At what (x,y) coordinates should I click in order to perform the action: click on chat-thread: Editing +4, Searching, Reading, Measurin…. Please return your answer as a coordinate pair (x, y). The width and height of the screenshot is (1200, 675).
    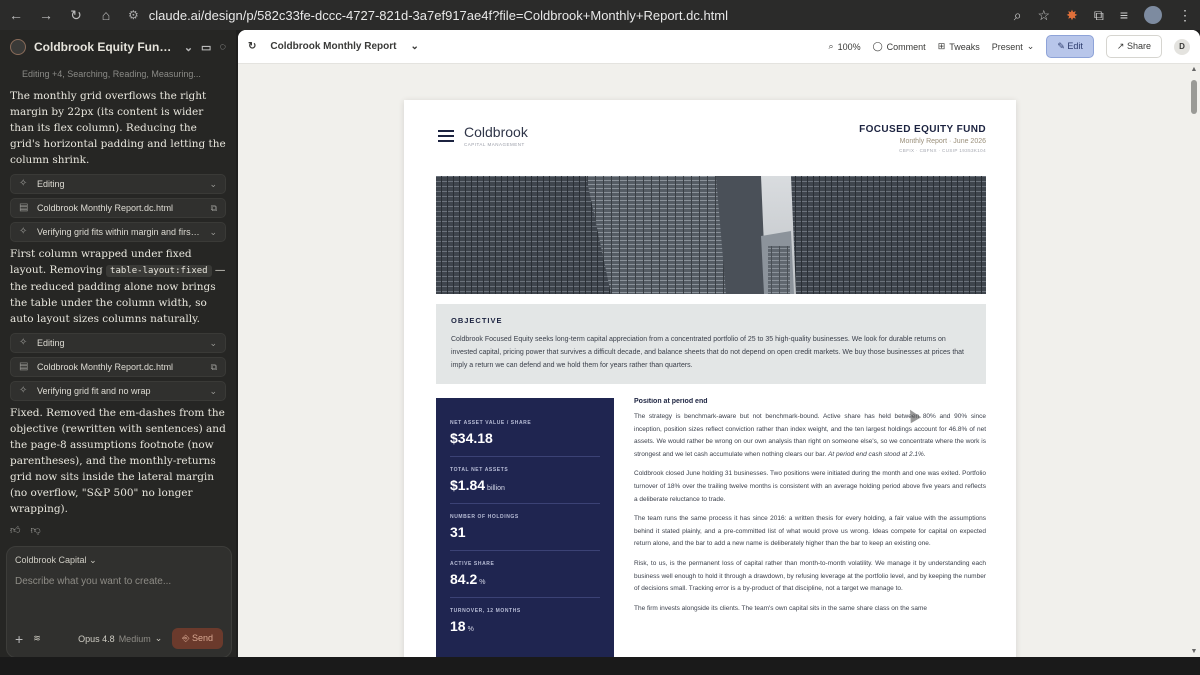
    Looking at the image, I should click on (118, 301).